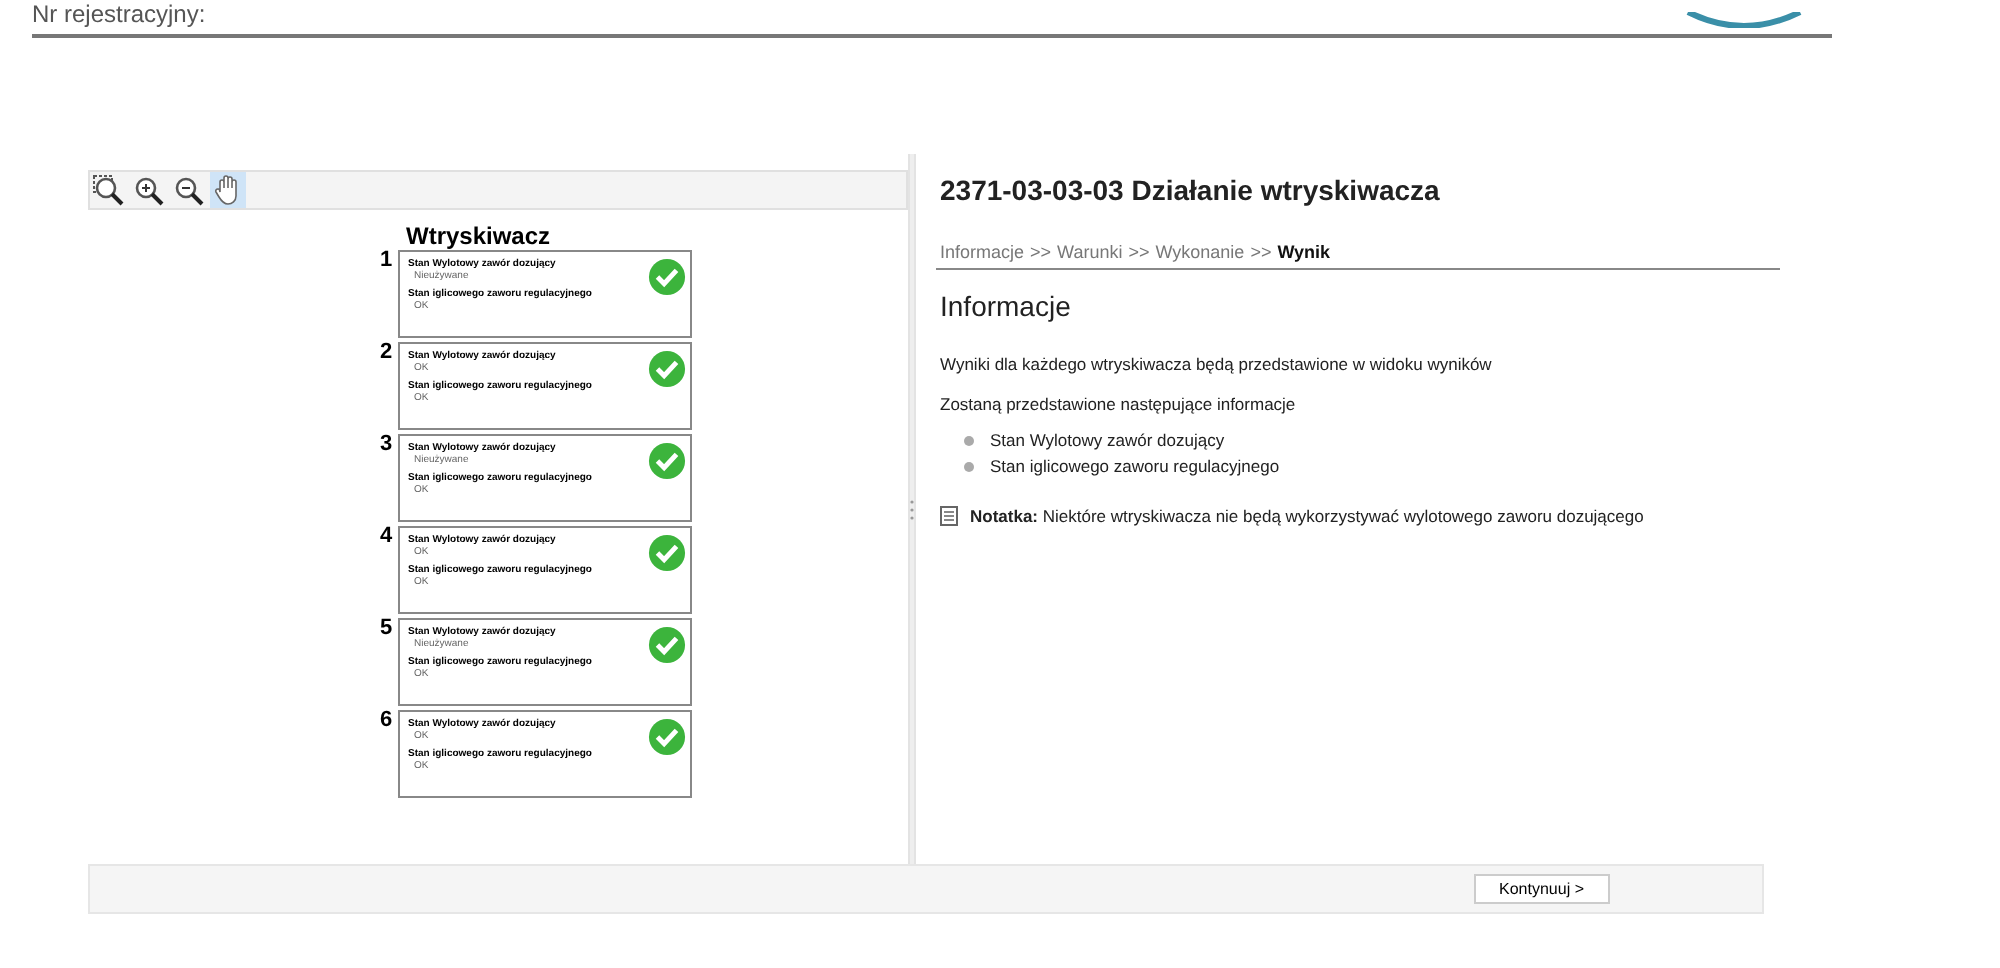 This screenshot has height=968, width=2000. Describe the element at coordinates (1217, 364) in the screenshot. I see `info-text: Wyniki dla każdego wtryskiwacza będą przedstawione w widoku wyników` at that location.